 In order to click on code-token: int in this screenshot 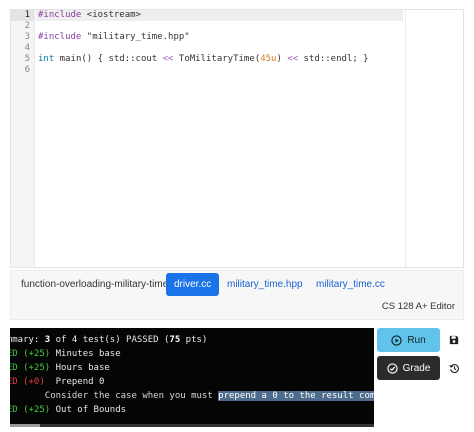, I will do `click(46, 59)`.